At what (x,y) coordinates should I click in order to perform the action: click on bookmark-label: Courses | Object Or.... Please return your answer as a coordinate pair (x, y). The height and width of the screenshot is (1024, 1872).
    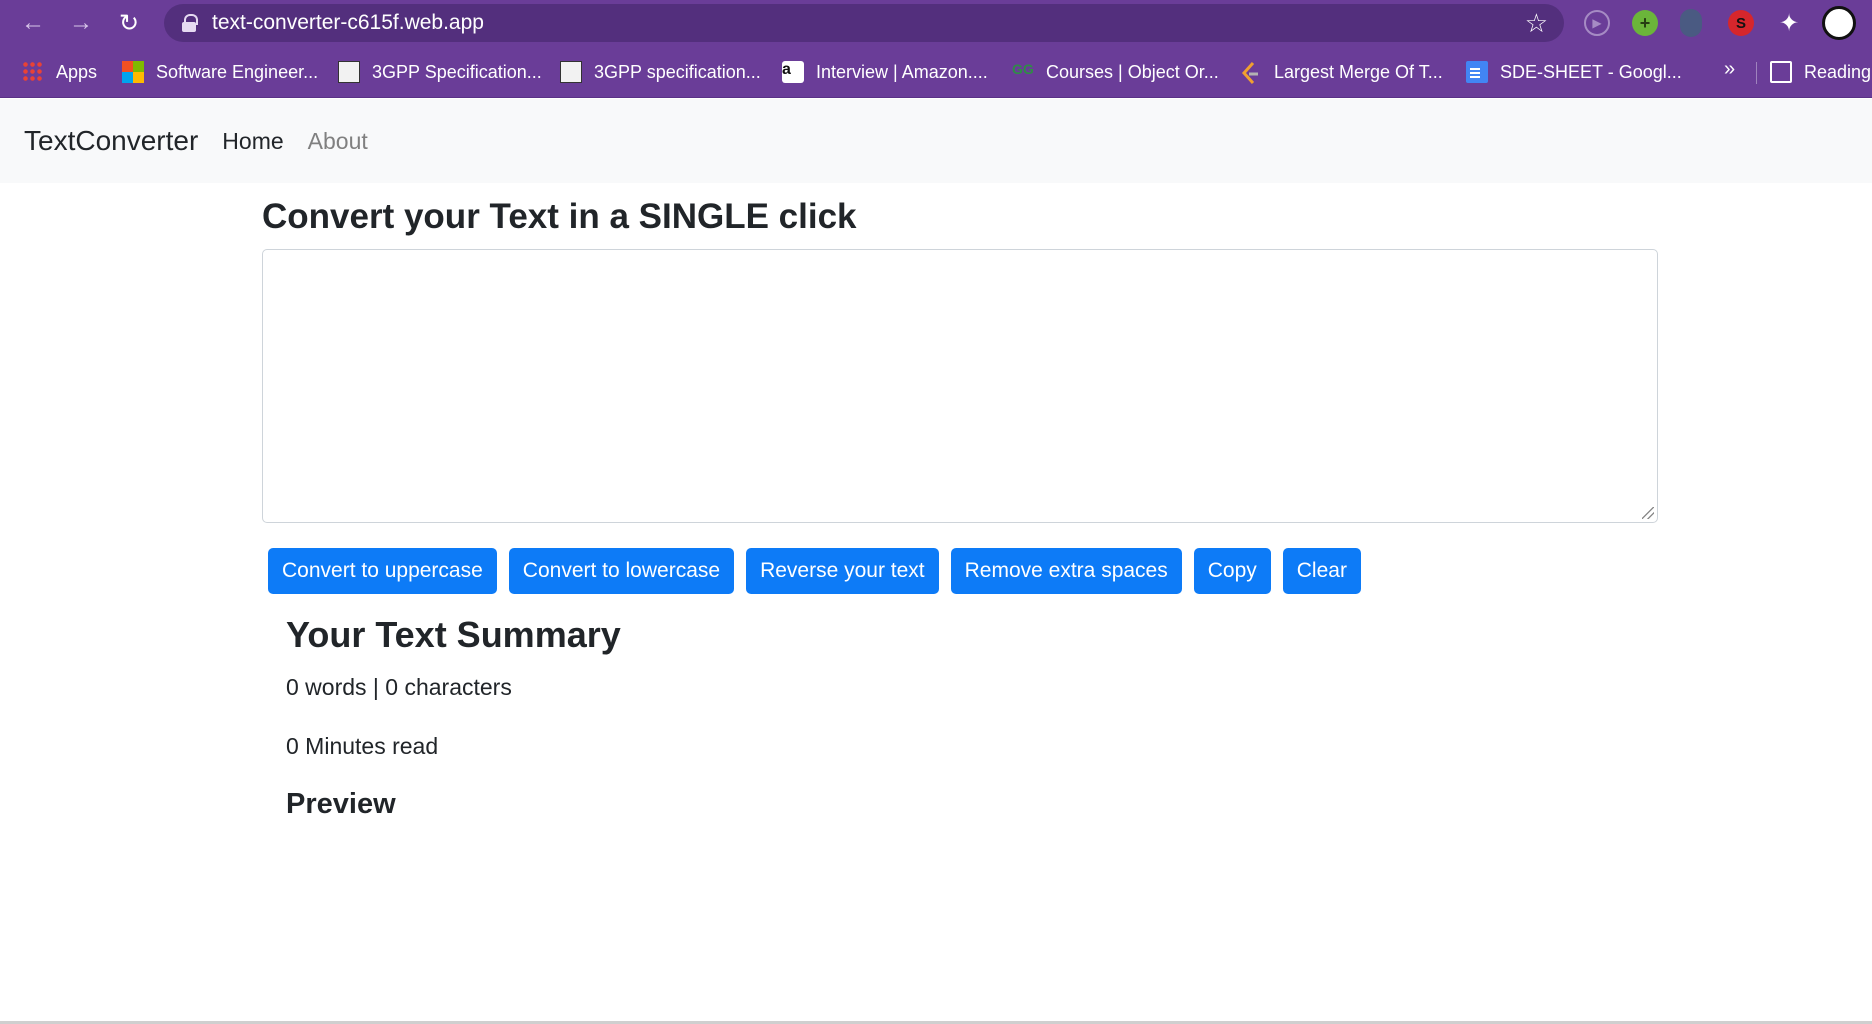
    Looking at the image, I should click on (1132, 71).